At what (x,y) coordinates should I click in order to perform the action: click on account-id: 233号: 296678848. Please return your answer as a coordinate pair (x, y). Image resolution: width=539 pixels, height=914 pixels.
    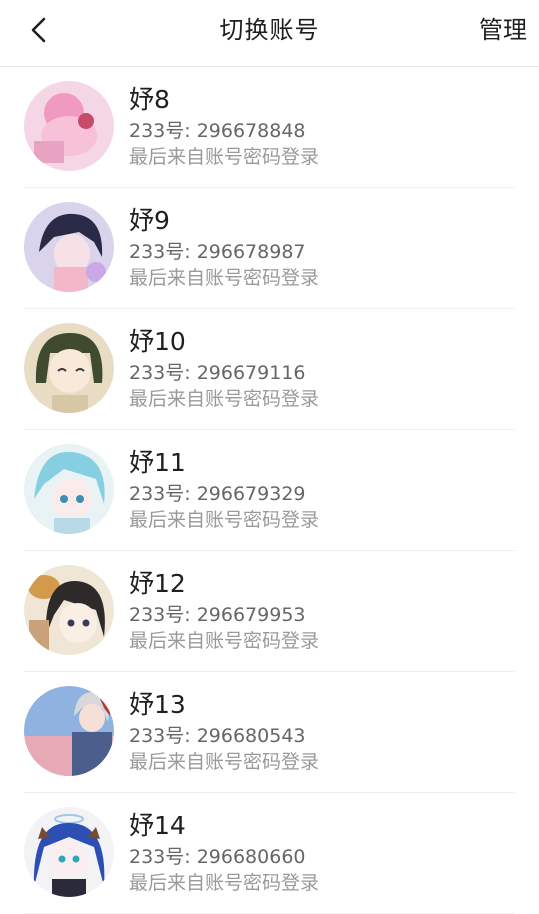
    Looking at the image, I should click on (217, 131).